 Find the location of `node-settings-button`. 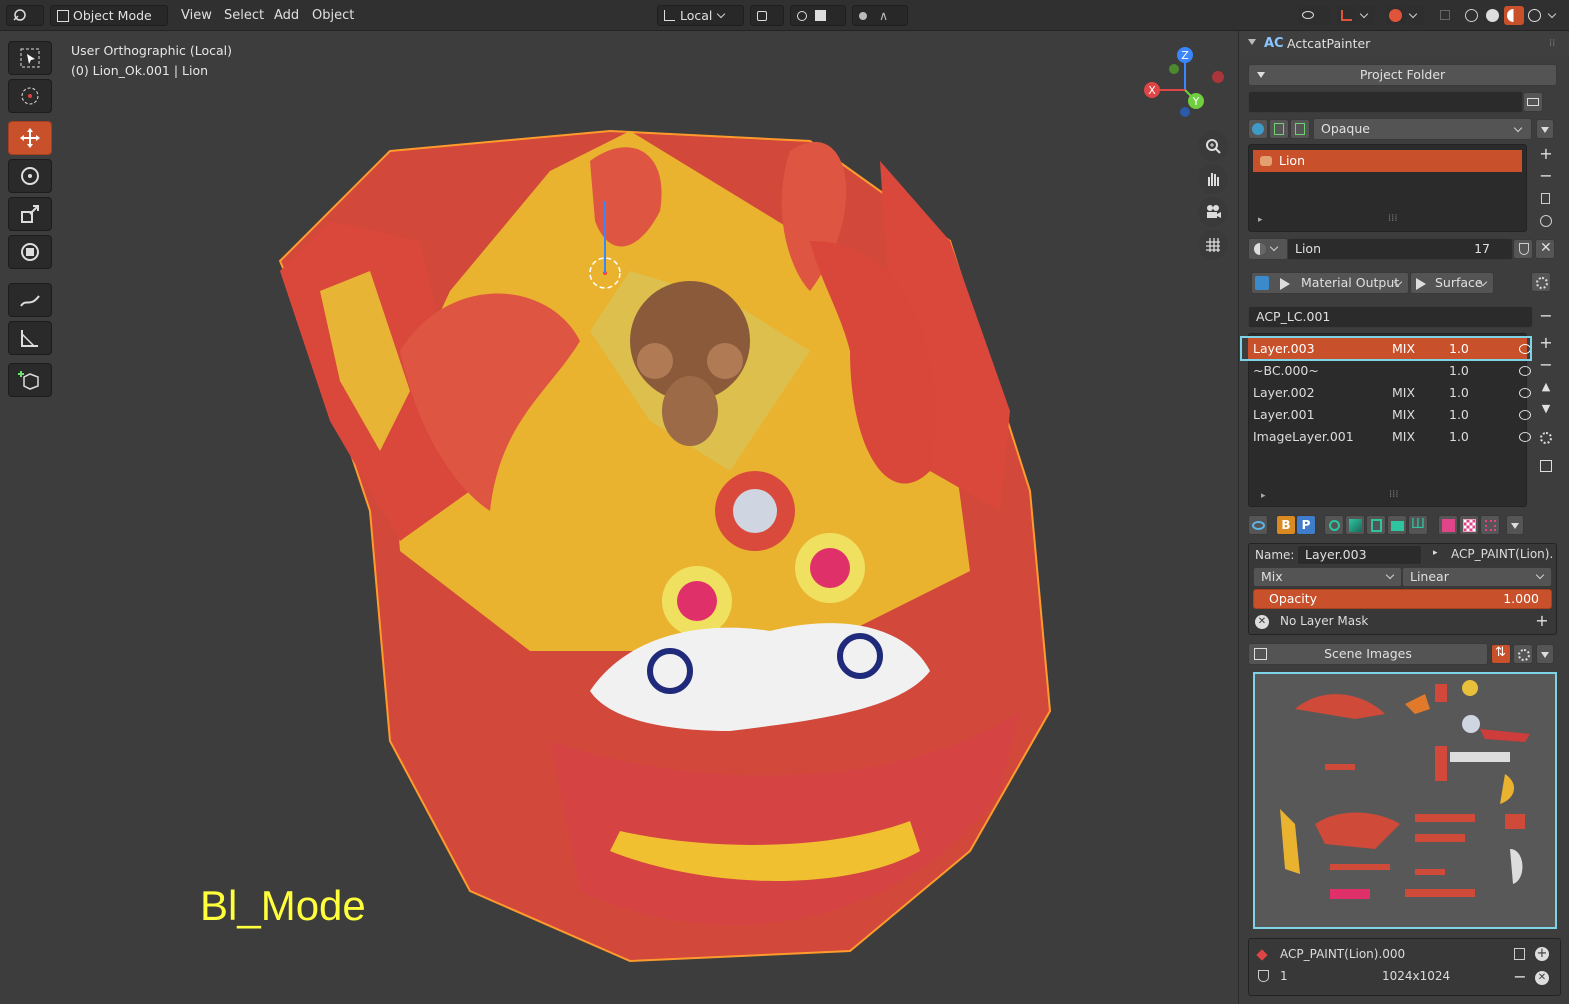

node-settings-button is located at coordinates (1541, 282).